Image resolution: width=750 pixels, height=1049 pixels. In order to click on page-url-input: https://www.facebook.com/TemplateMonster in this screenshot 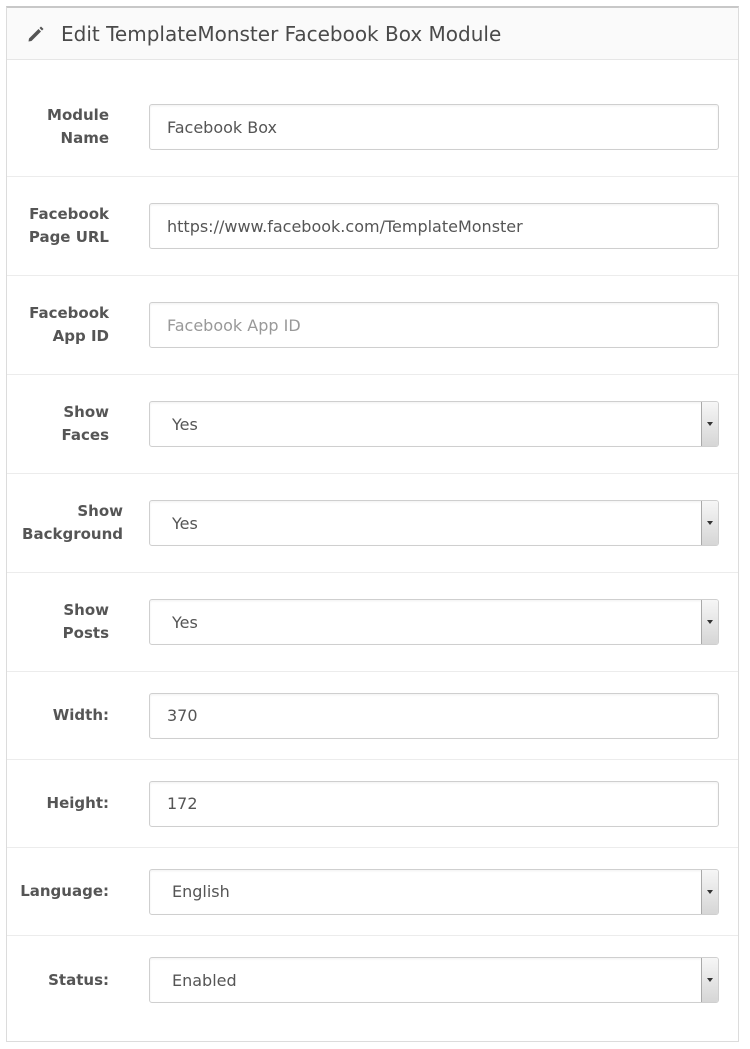, I will do `click(434, 226)`.